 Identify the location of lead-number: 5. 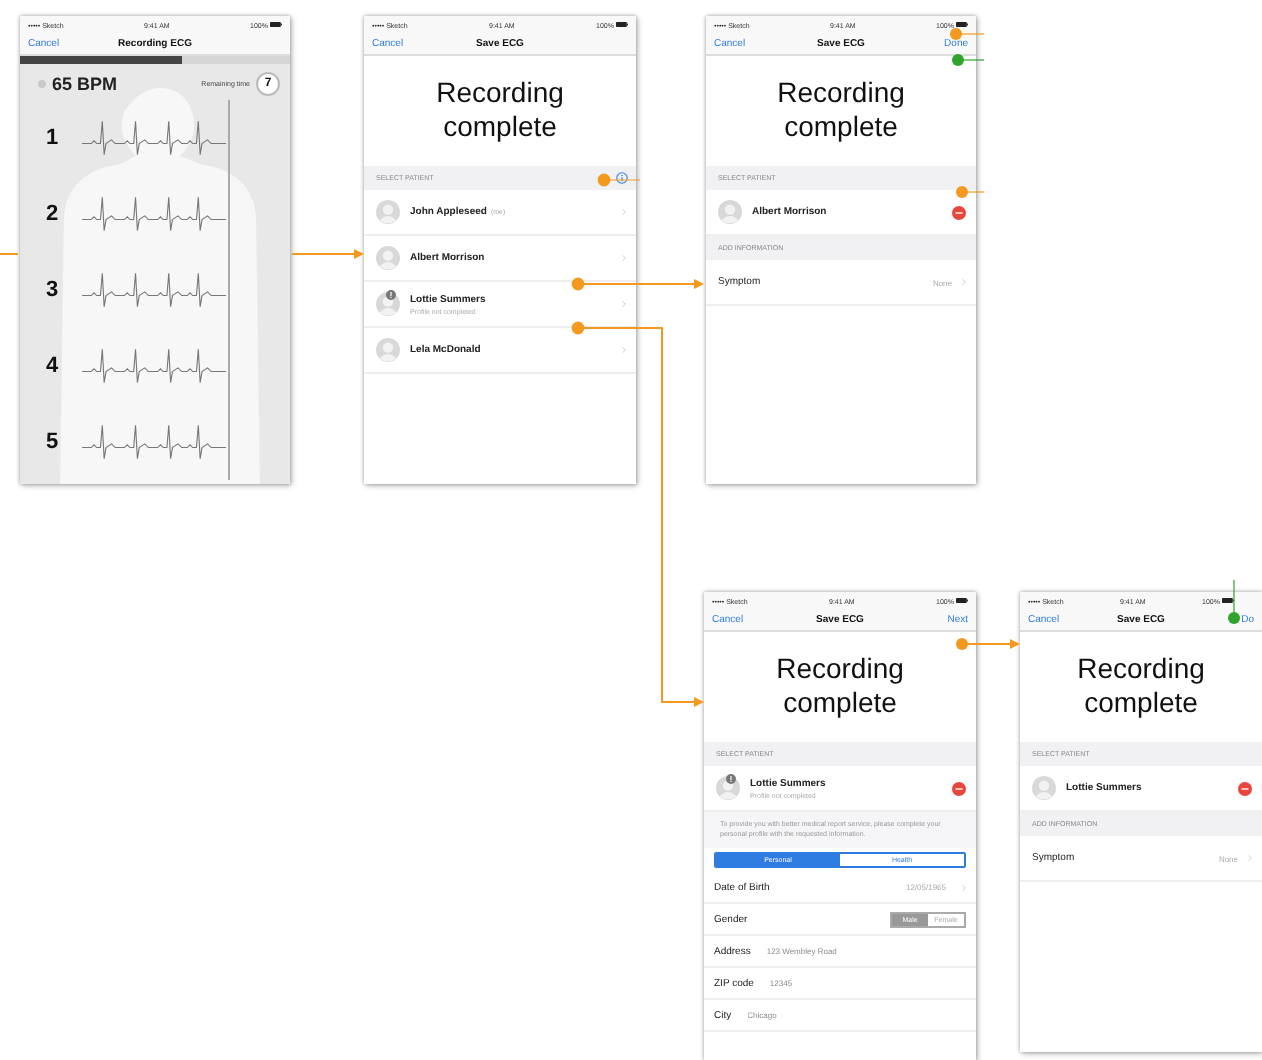
(53, 442).